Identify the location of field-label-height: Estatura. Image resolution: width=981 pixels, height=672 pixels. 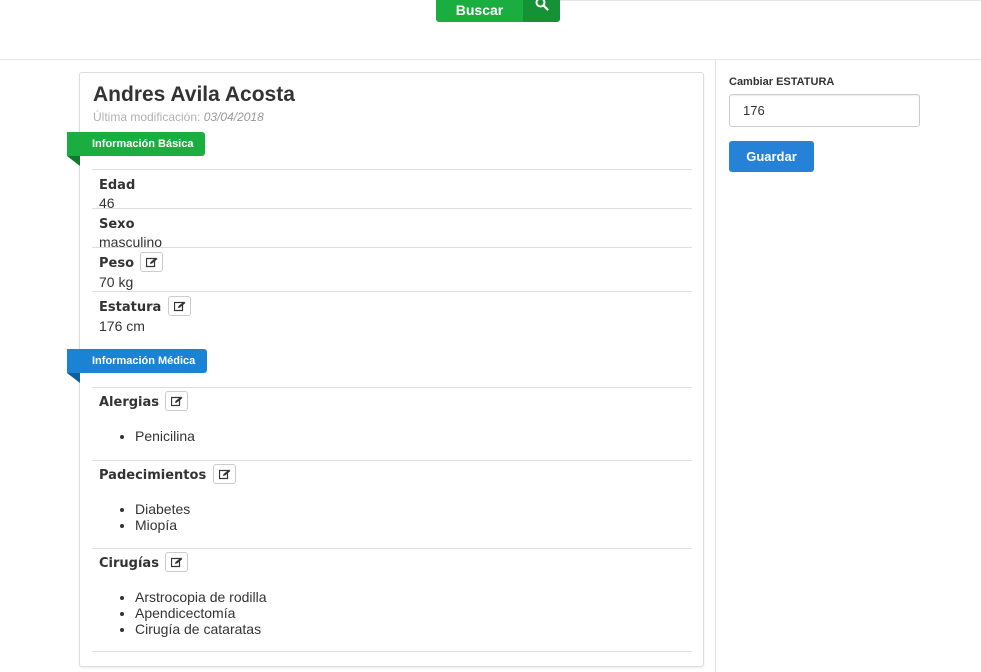
(130, 308).